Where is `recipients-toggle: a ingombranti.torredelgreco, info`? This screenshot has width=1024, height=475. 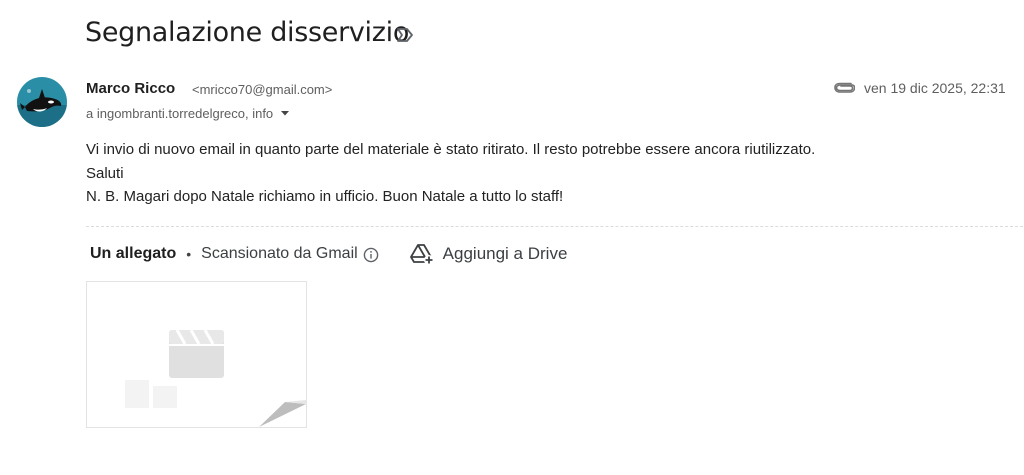 recipients-toggle: a ingombranti.torredelgreco, info is located at coordinates (189, 113).